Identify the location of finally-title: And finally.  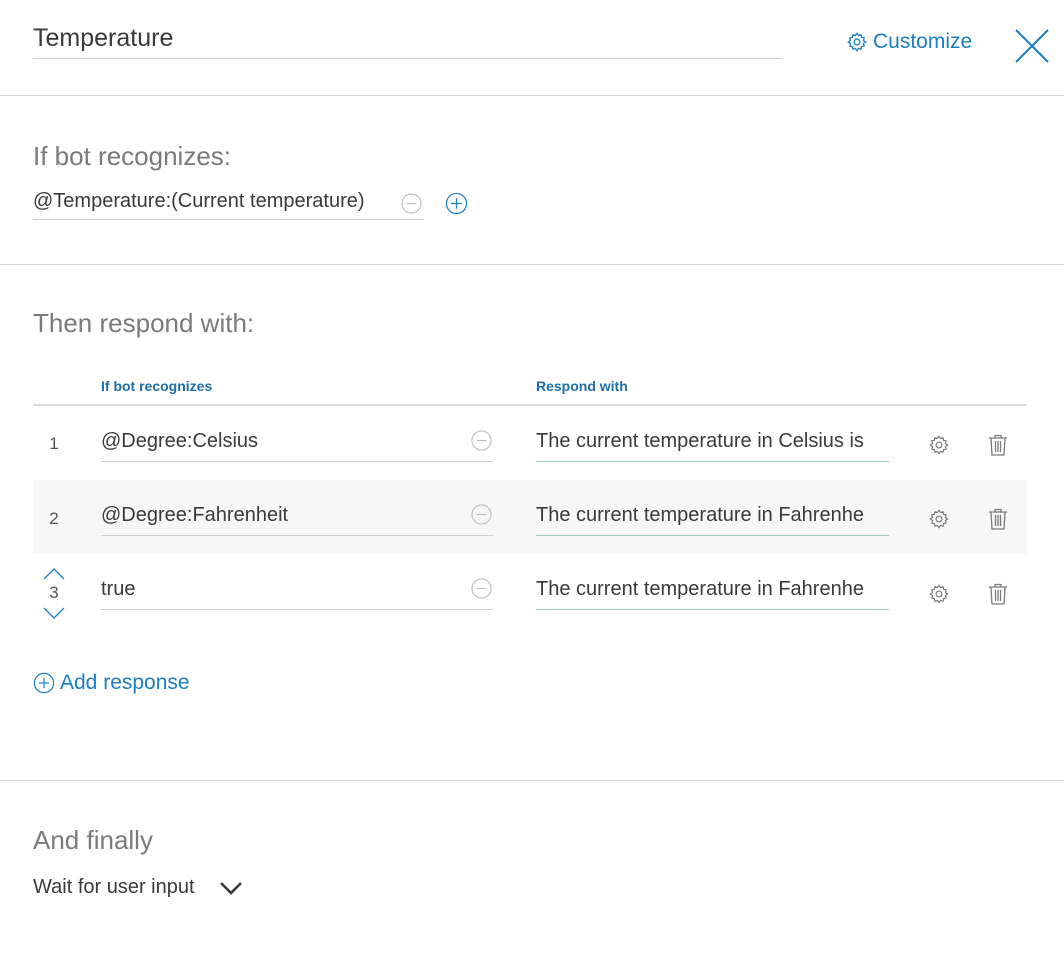
(93, 840).